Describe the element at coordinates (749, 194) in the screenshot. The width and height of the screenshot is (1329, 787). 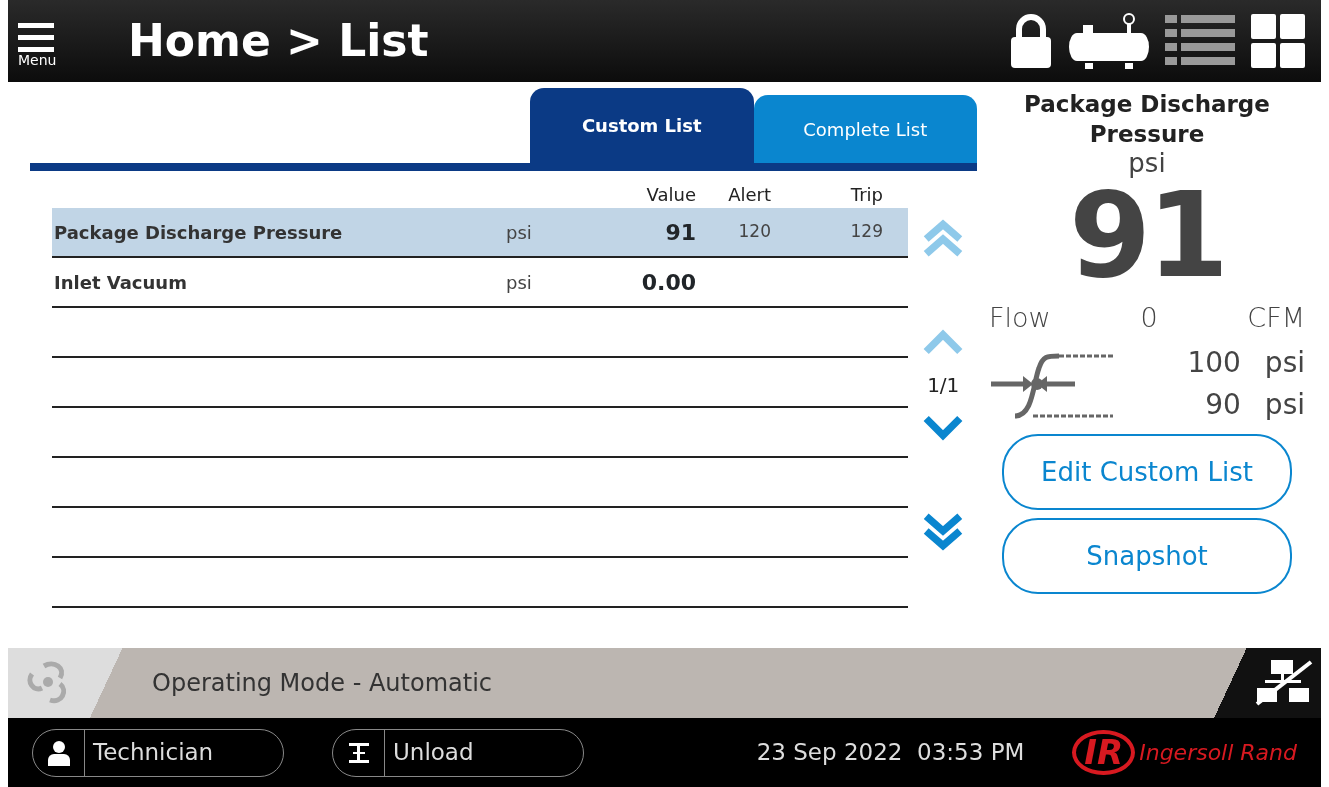
I see `column-header: Alert` at that location.